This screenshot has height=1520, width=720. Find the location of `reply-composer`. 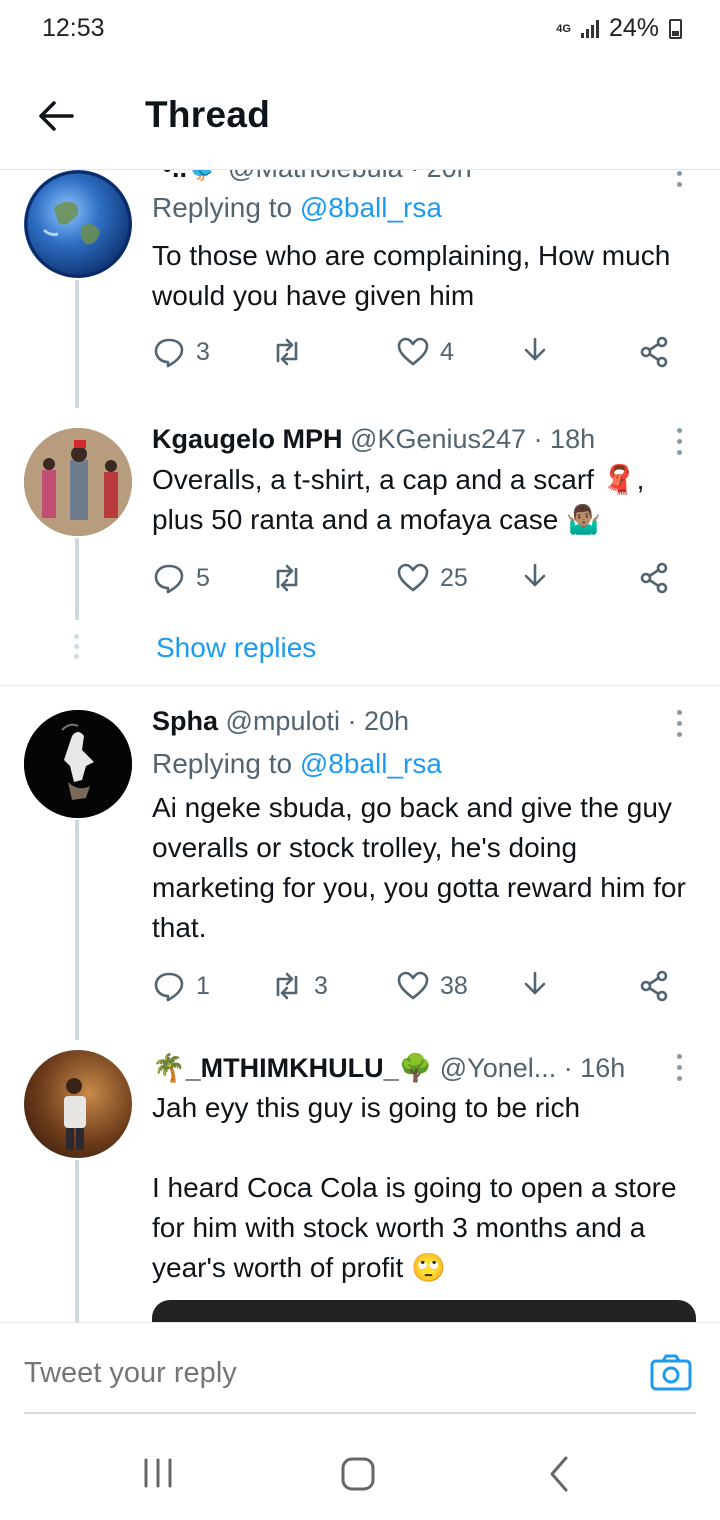

reply-composer is located at coordinates (360, 1368).